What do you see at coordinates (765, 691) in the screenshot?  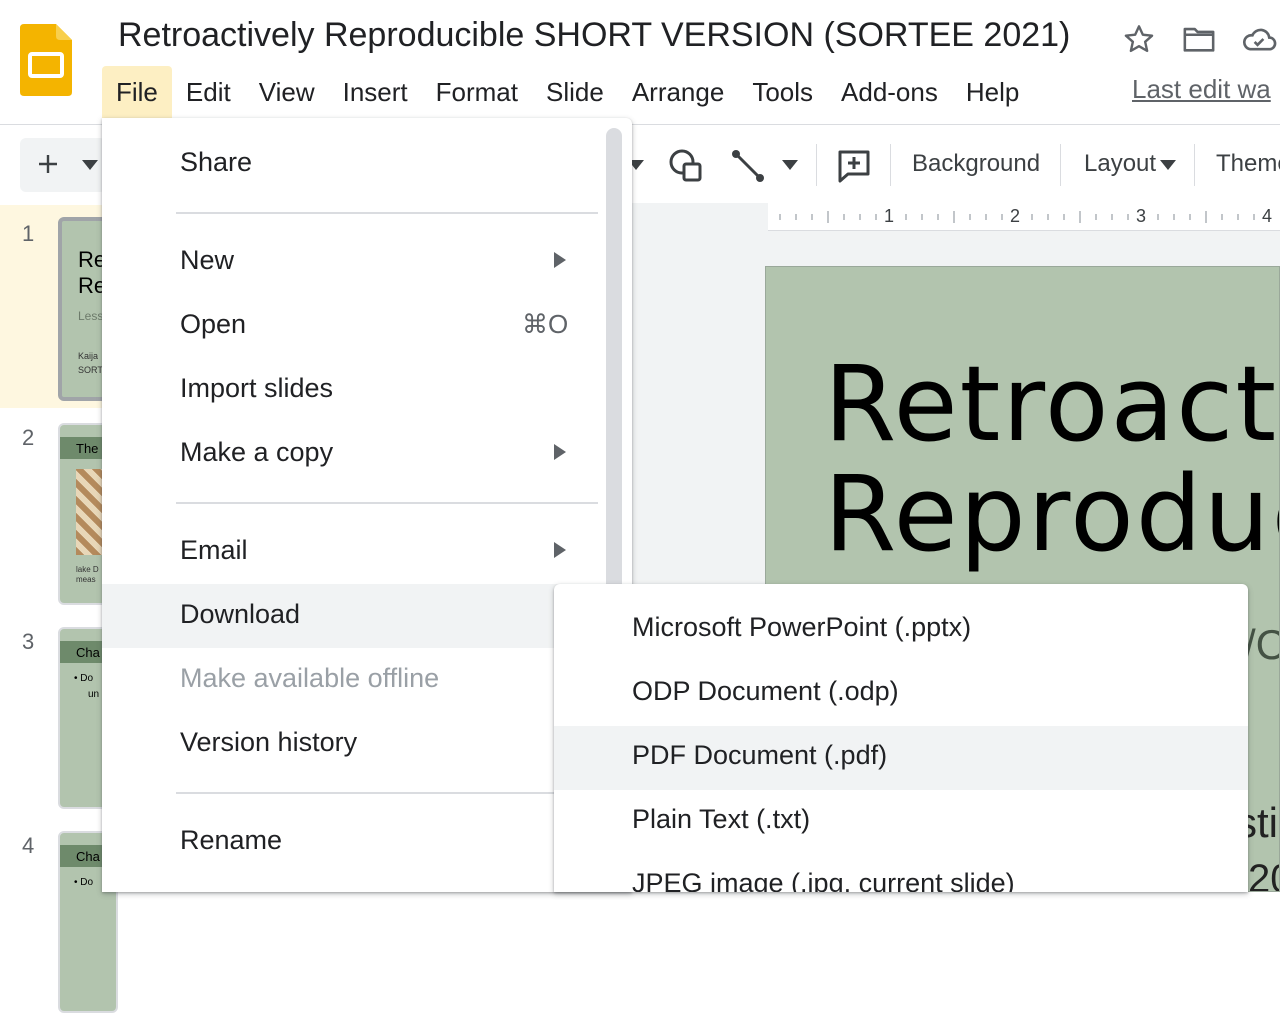 I see `menu-item-label: ODP Document (.odp)` at bounding box center [765, 691].